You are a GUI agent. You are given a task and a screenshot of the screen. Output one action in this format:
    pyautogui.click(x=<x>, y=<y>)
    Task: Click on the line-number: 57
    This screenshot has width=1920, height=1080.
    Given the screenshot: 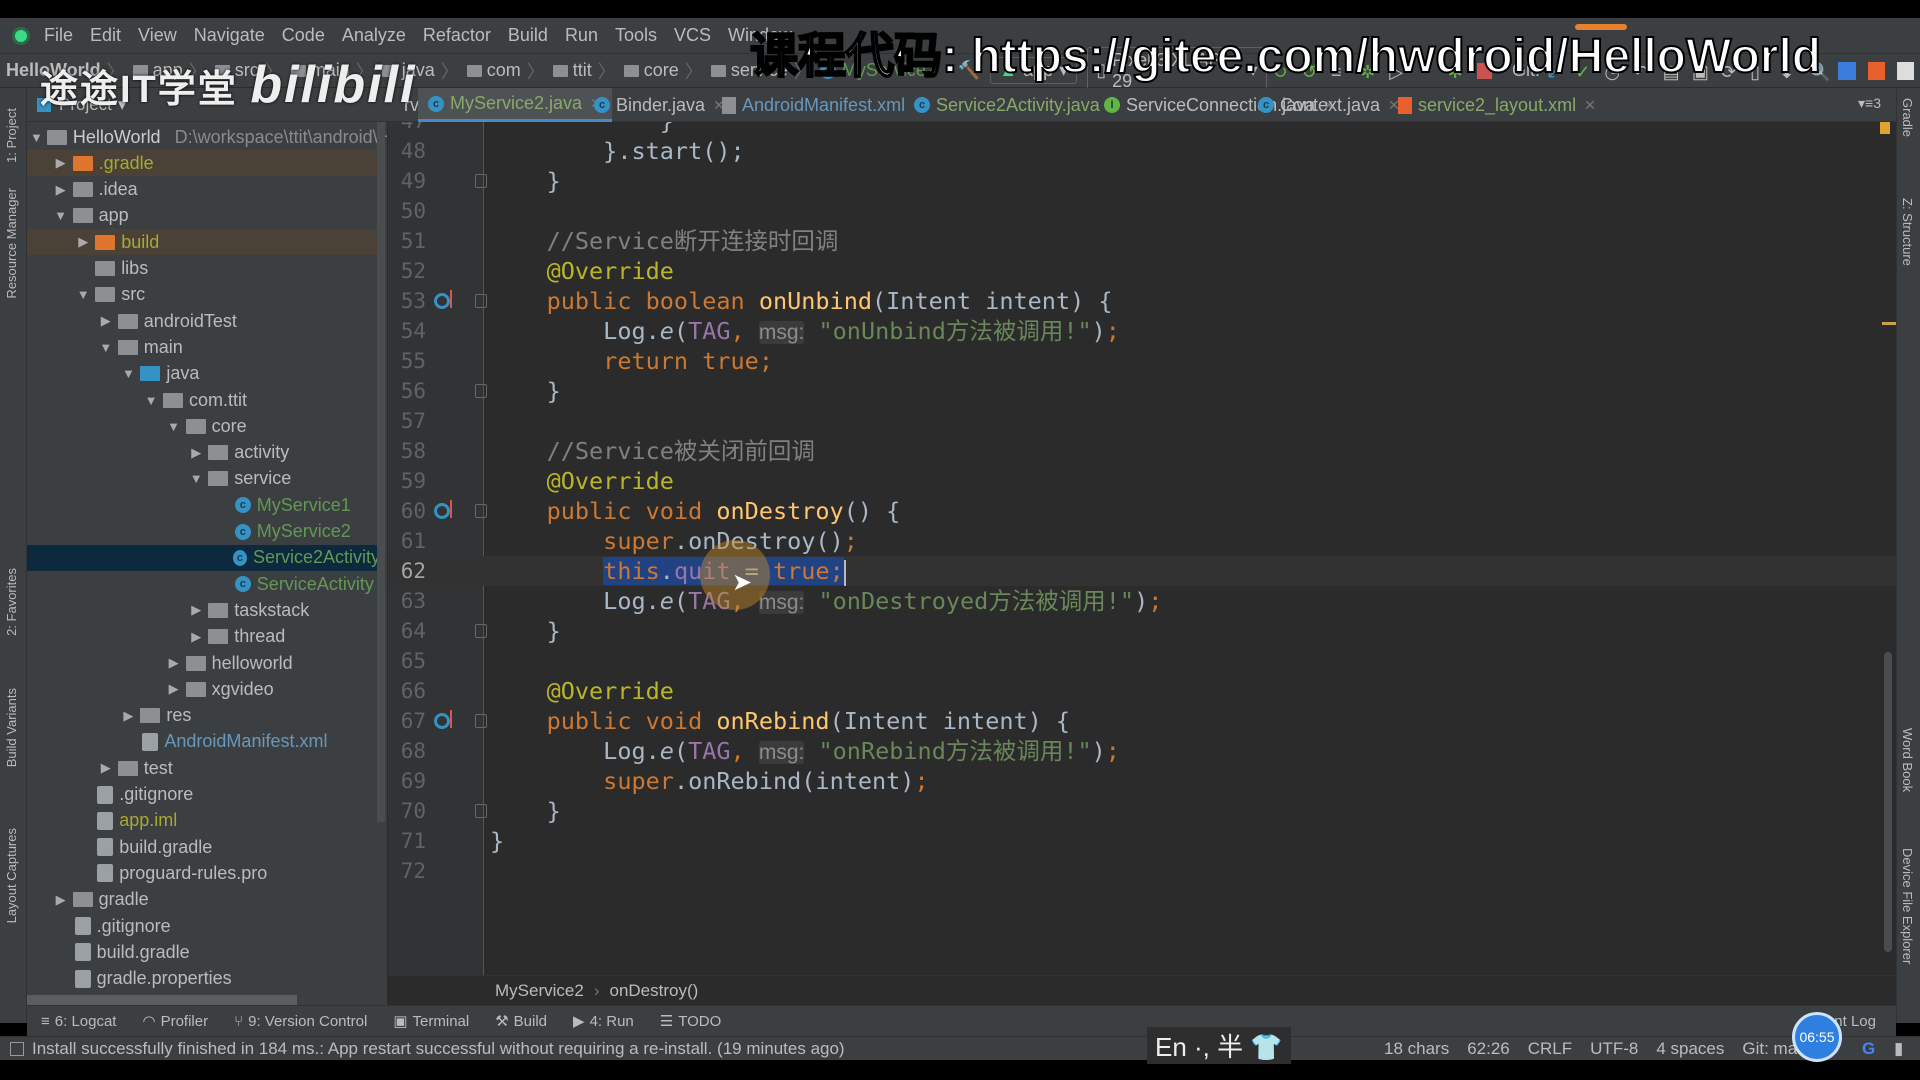 What is the action you would take?
    pyautogui.click(x=407, y=421)
    